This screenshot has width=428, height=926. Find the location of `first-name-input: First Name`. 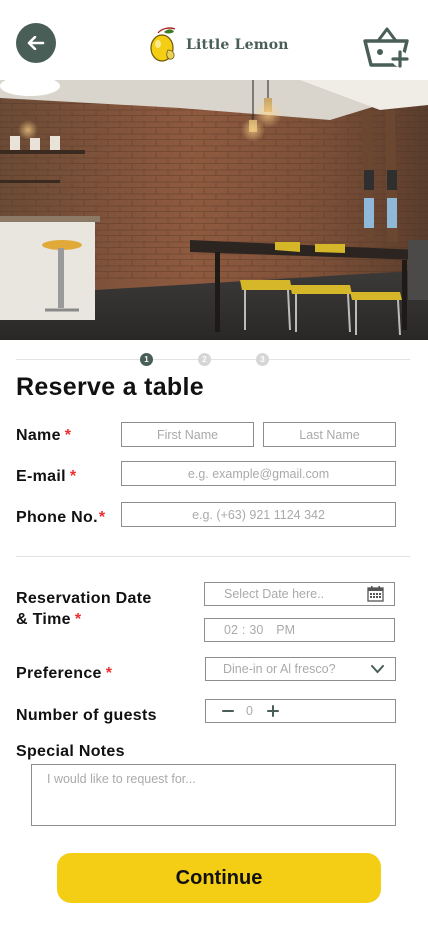

first-name-input: First Name is located at coordinates (187, 434).